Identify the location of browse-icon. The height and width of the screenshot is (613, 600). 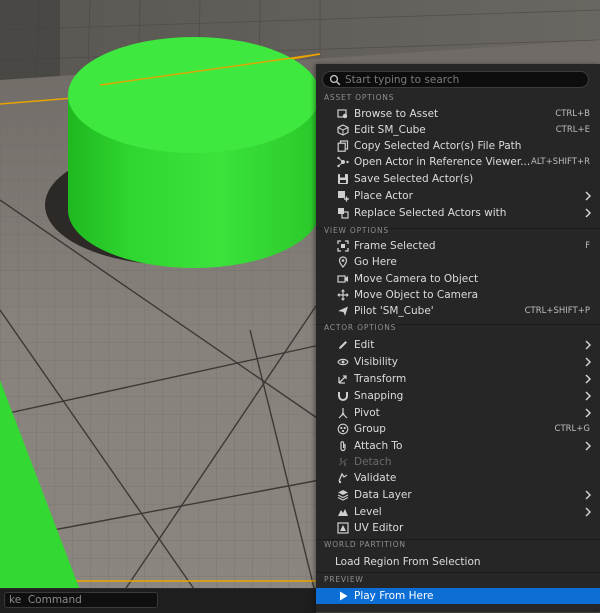
(342, 114).